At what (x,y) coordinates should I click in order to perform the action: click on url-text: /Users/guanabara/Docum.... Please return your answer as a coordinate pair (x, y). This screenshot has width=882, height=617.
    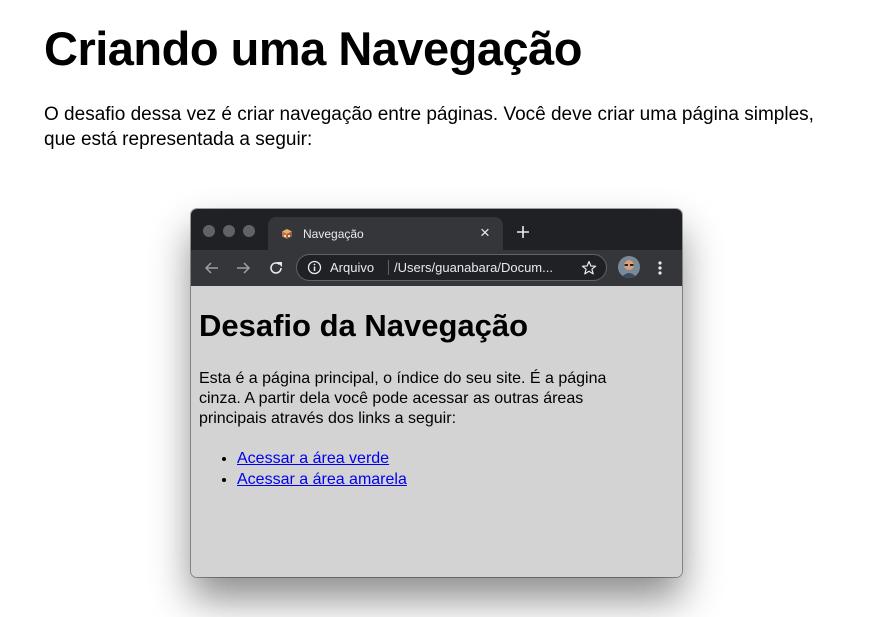
    Looking at the image, I should click on (473, 268).